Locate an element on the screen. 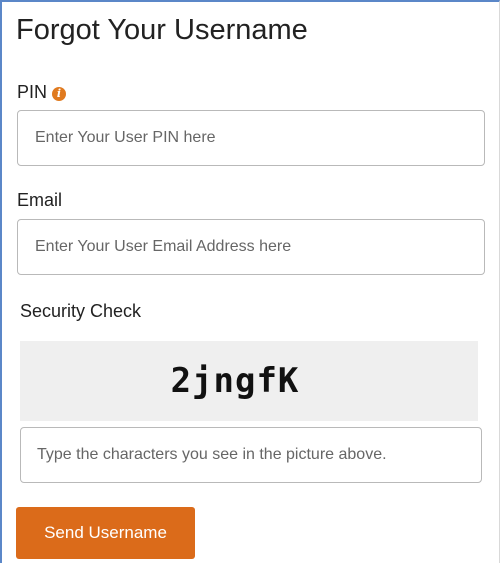 This screenshot has height=563, width=500. pin-label: PIN i is located at coordinates (42, 92).